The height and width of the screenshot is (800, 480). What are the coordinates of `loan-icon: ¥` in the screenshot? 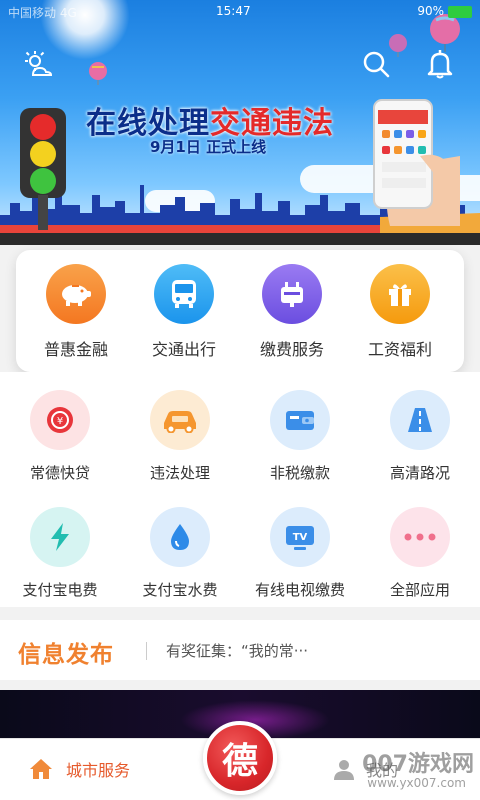 It's located at (60, 420).